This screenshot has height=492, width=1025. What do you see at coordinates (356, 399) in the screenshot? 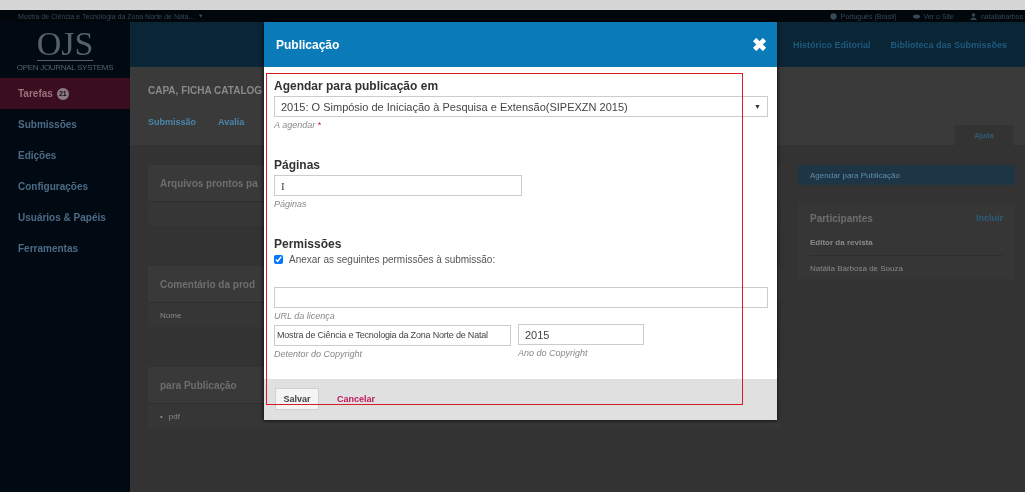
I see `cancel-link: Cancelar` at bounding box center [356, 399].